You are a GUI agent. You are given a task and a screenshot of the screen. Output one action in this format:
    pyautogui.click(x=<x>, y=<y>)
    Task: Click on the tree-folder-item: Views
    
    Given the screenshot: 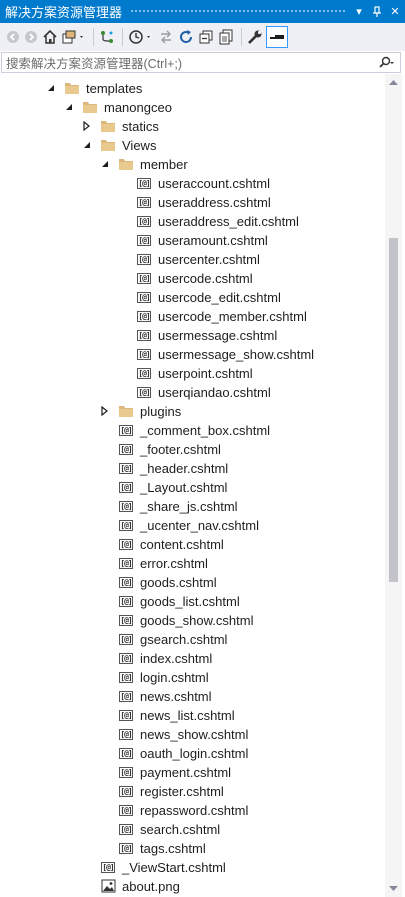 What is the action you would take?
    pyautogui.click(x=192, y=145)
    